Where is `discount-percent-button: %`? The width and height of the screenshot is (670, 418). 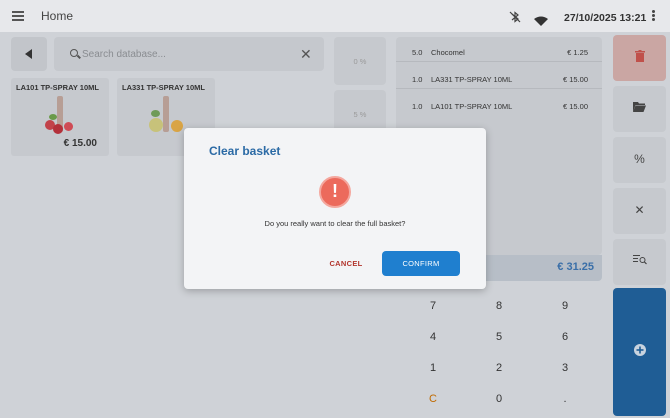
discount-percent-button: % is located at coordinates (639, 160).